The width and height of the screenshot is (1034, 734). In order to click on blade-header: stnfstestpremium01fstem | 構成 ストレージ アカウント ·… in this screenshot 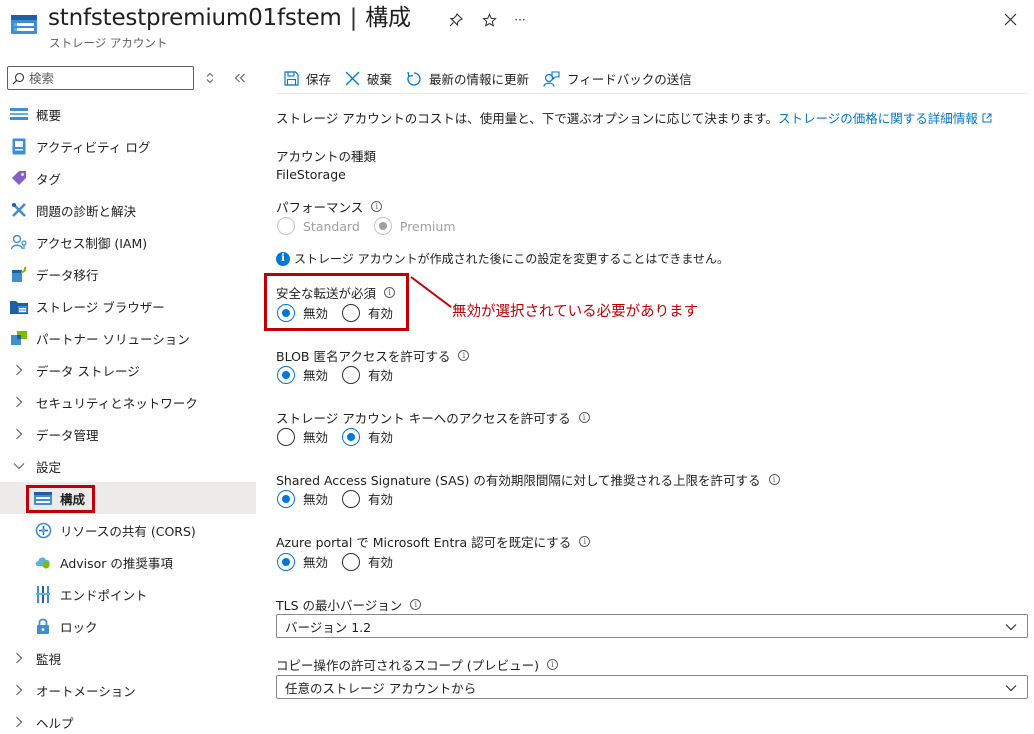, I will do `click(517, 28)`.